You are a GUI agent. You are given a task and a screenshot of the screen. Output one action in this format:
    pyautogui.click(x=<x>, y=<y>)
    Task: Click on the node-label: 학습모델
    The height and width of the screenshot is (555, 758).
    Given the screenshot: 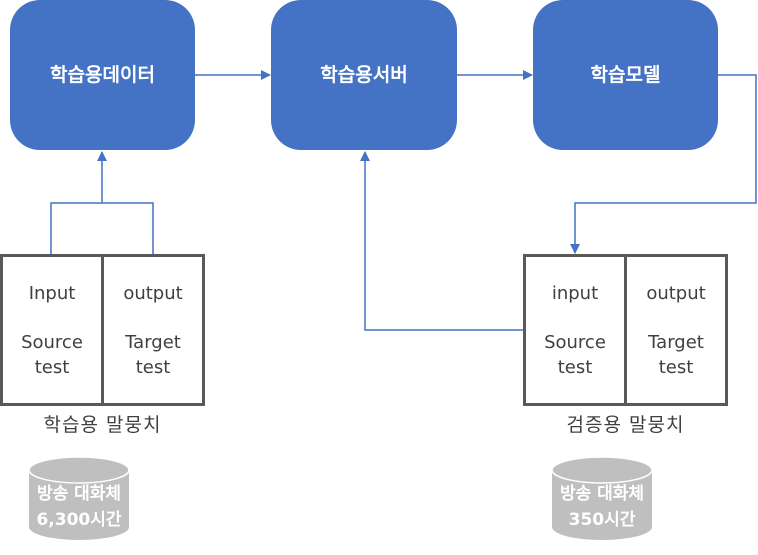 What is the action you would take?
    pyautogui.click(x=625, y=74)
    